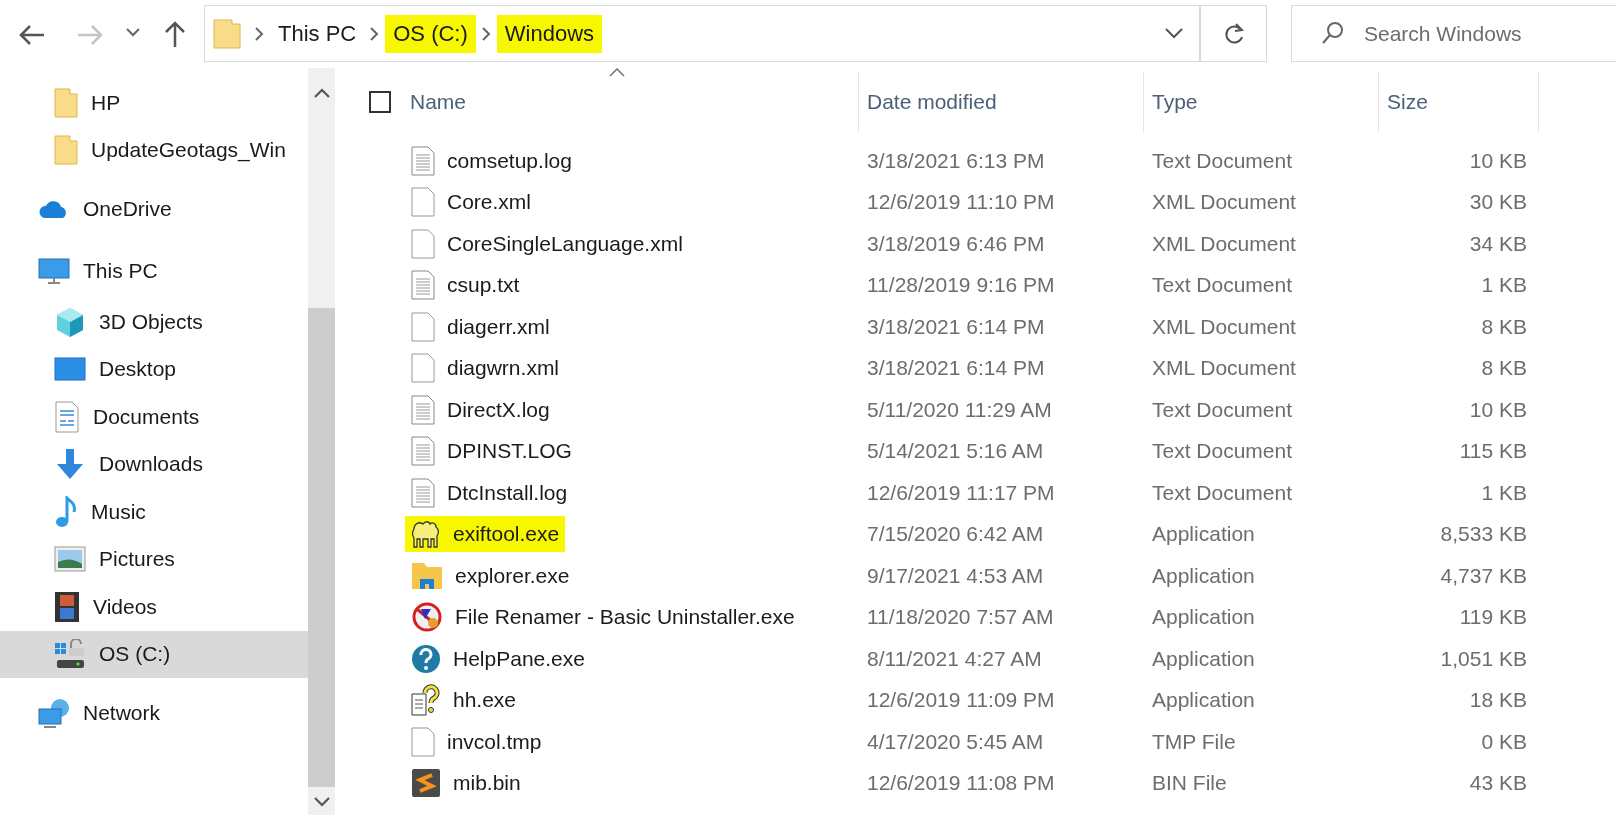  Describe the element at coordinates (154, 464) in the screenshot. I see `sidebar-item: Downloads` at that location.